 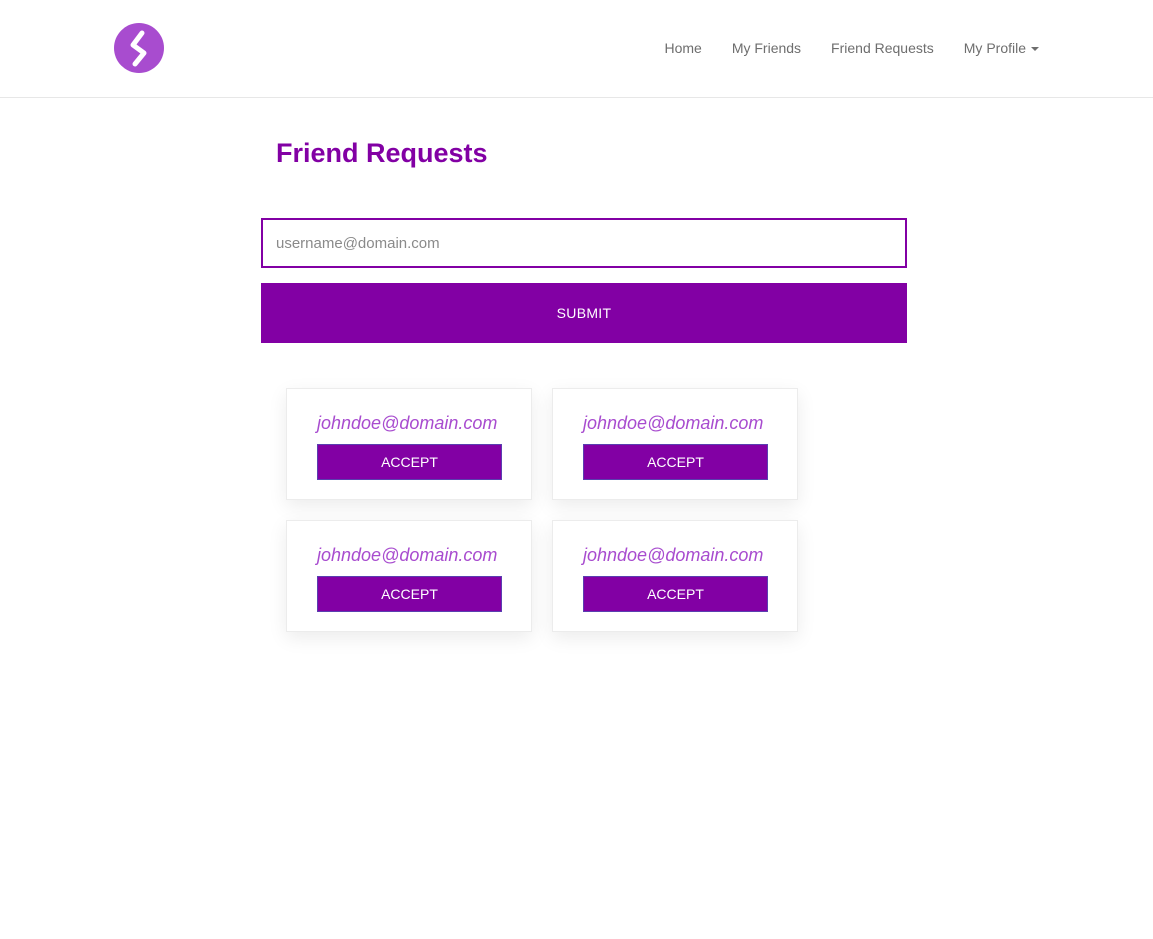 What do you see at coordinates (139, 48) in the screenshot?
I see `s-logo-icon` at bounding box center [139, 48].